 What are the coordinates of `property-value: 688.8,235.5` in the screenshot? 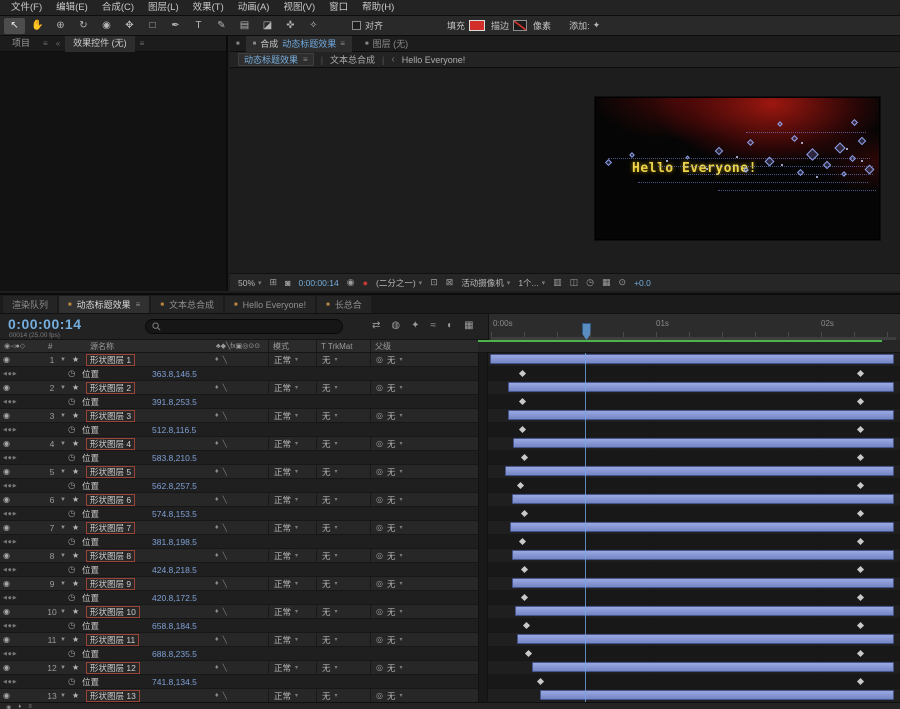 It's located at (315, 653).